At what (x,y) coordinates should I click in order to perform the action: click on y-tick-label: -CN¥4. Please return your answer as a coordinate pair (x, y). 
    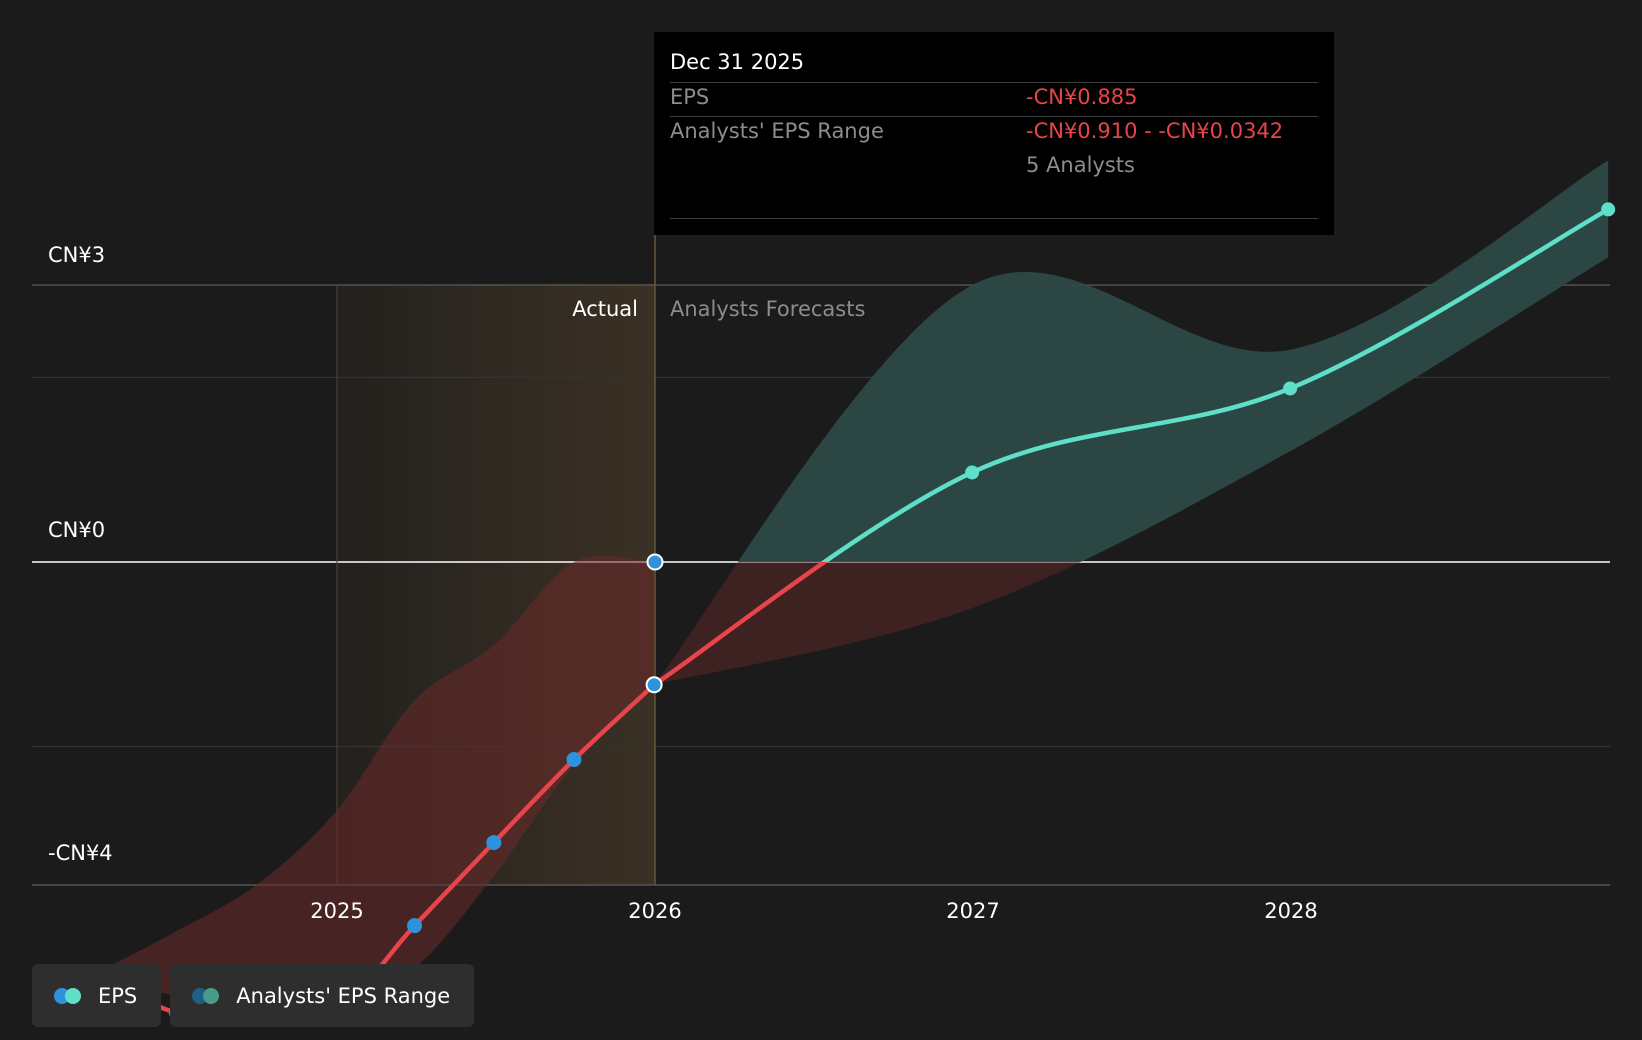
    Looking at the image, I should click on (80, 853).